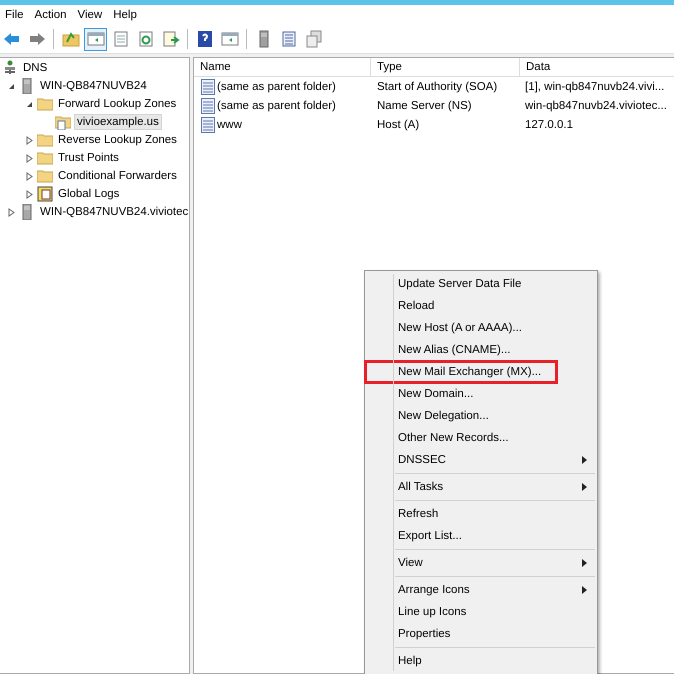 This screenshot has height=674, width=674. I want to click on menu-item: Line up Icons, so click(481, 612).